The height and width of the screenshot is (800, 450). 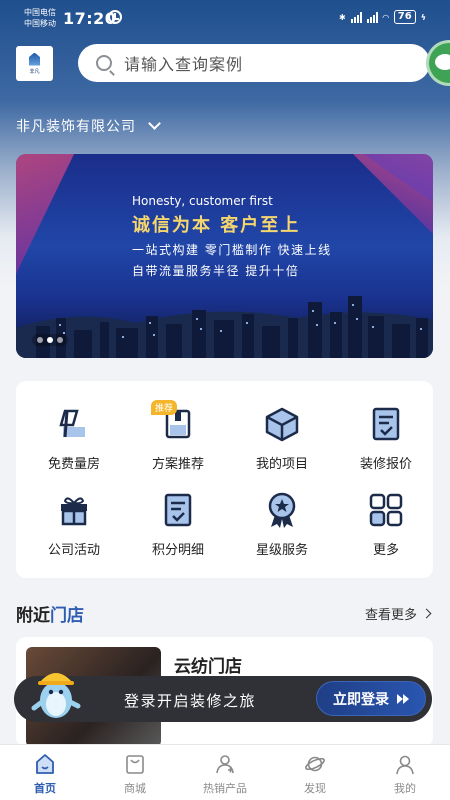 I want to click on view-more-link: 查看更多, so click(x=398, y=613).